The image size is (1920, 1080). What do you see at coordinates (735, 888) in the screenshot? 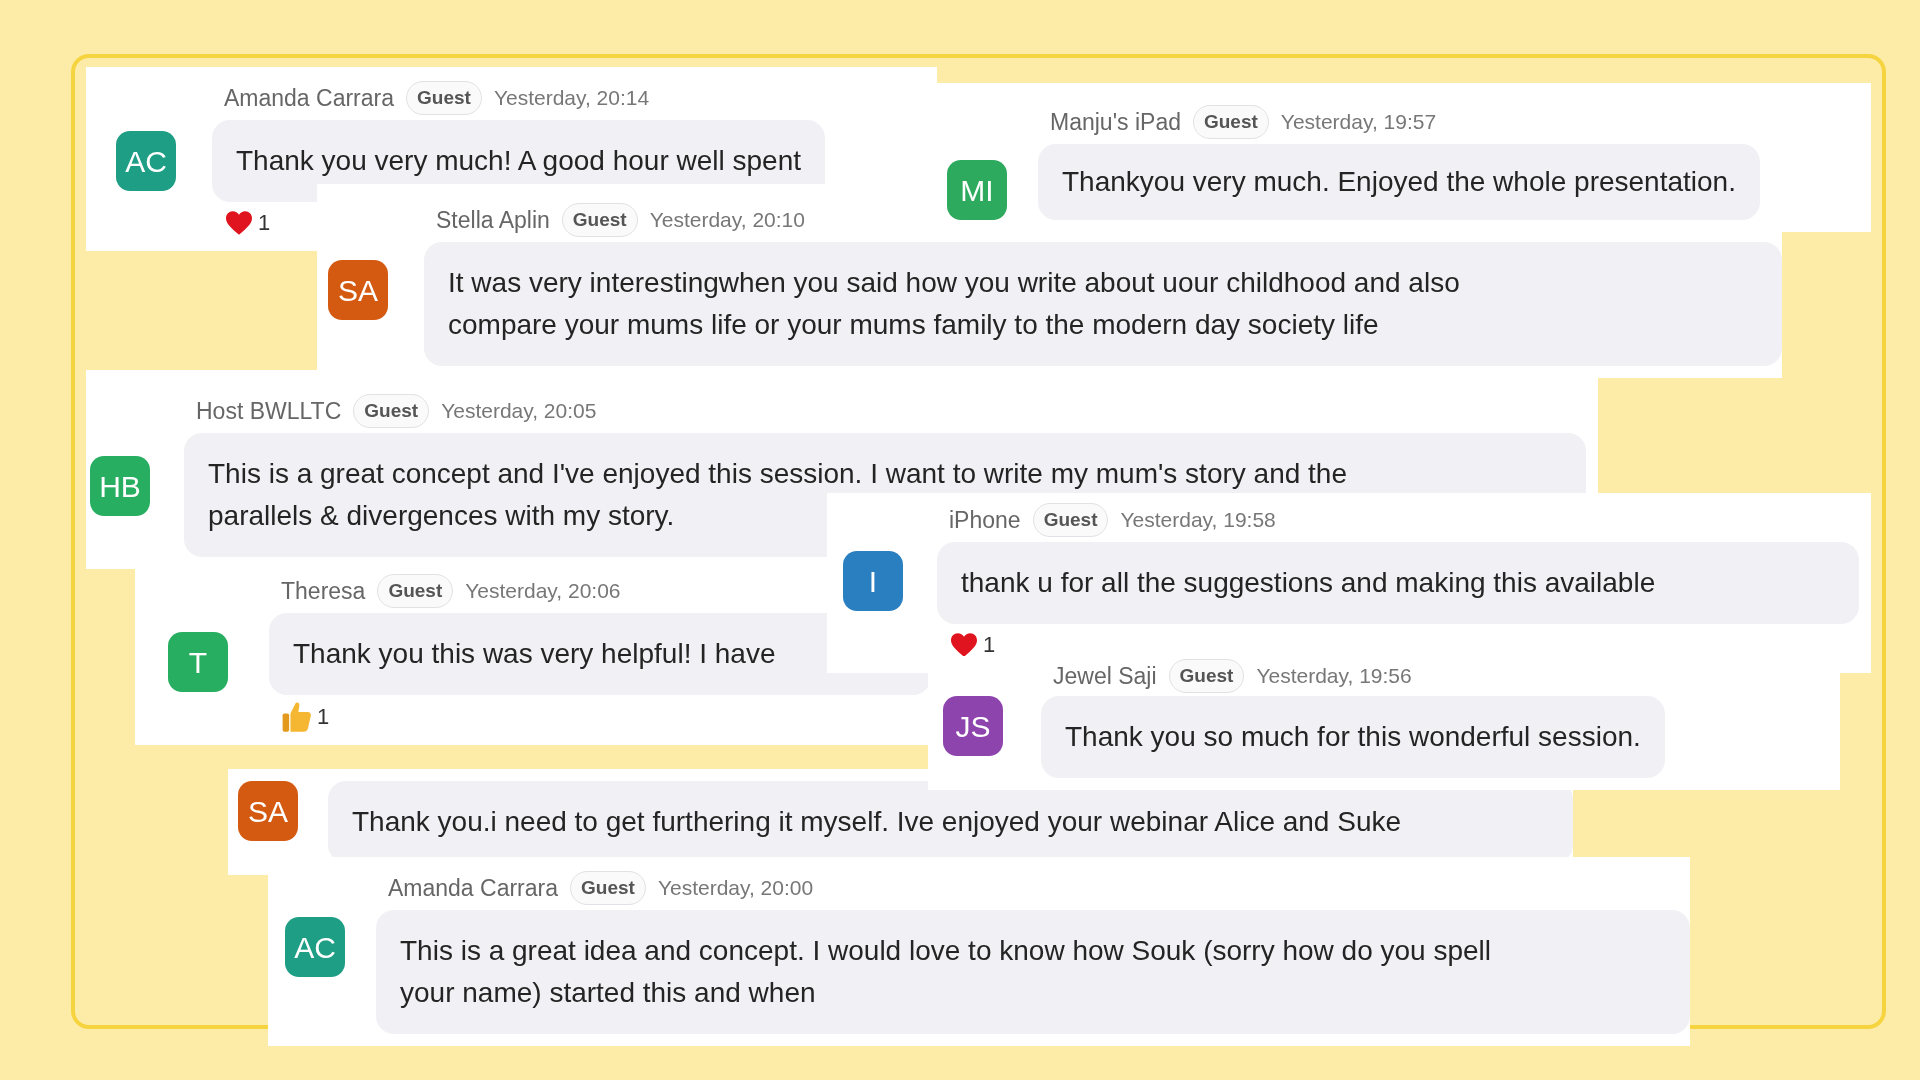
I see `timestamp: Yesterday, 20:00` at bounding box center [735, 888].